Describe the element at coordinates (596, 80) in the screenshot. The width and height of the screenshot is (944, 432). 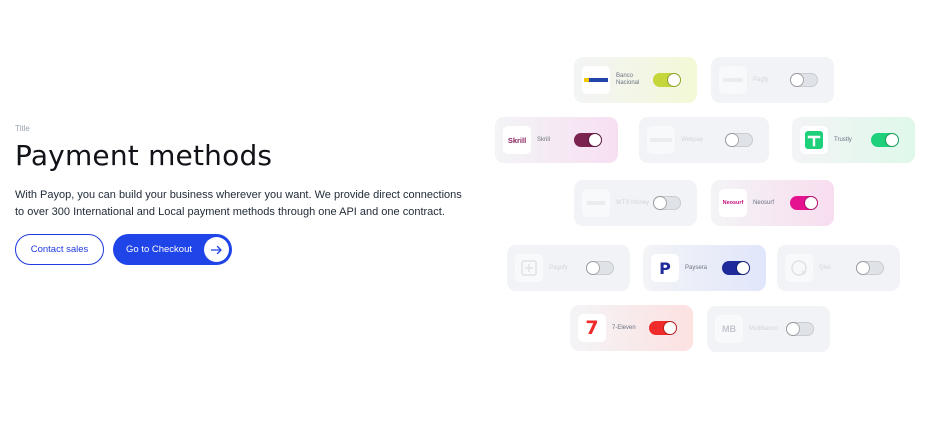
I see `banco-nacional-logo-icon` at that location.